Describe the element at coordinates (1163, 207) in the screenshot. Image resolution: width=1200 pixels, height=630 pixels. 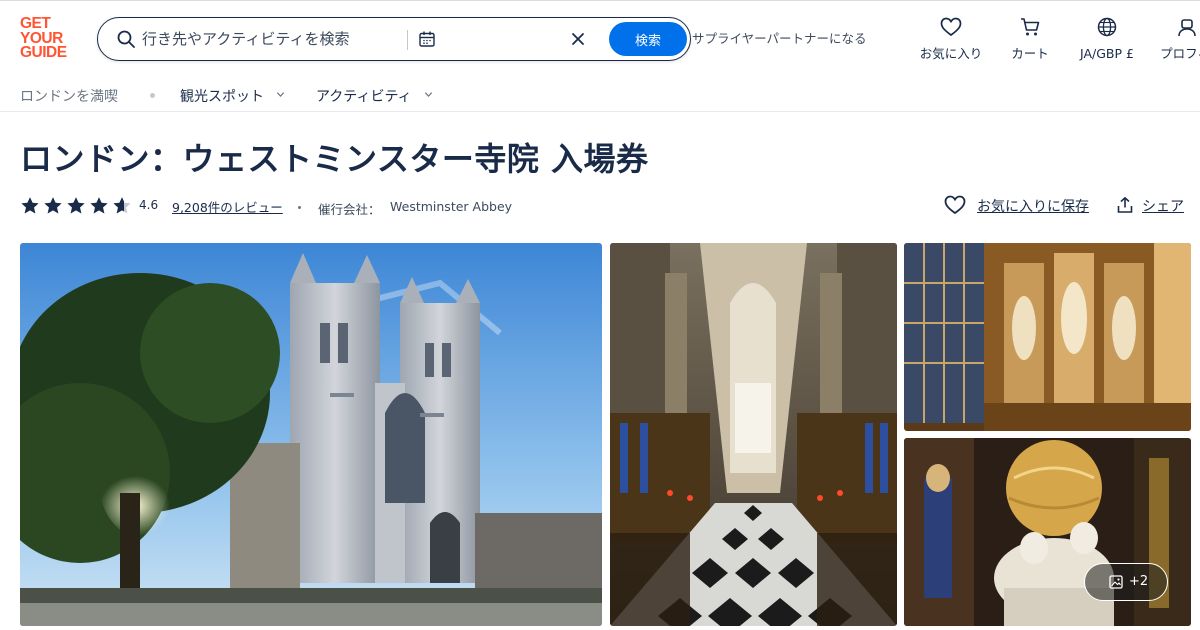
I see `share-label: シェア` at that location.